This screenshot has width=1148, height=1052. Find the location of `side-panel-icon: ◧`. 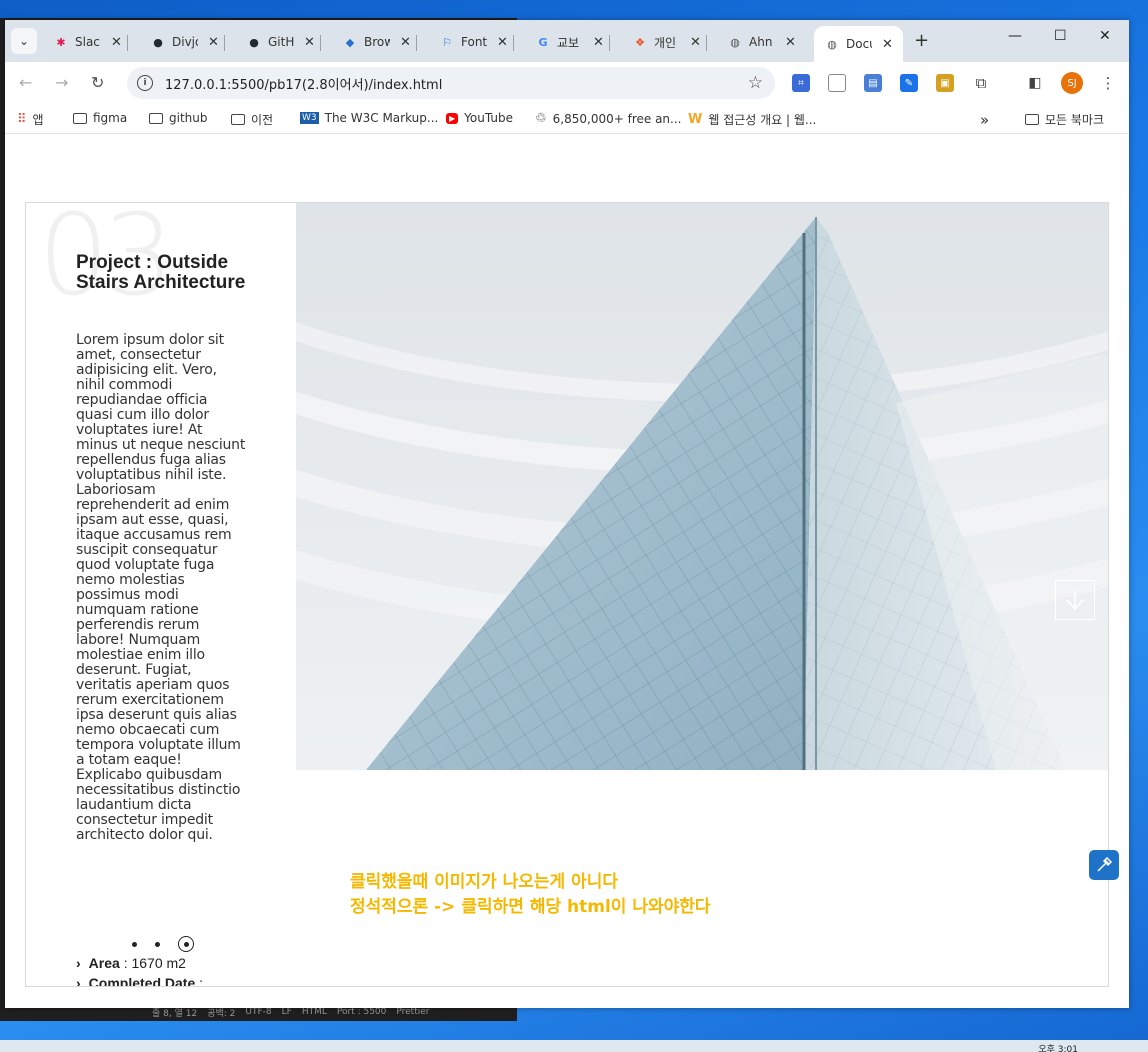

side-panel-icon: ◧ is located at coordinates (1035, 83).